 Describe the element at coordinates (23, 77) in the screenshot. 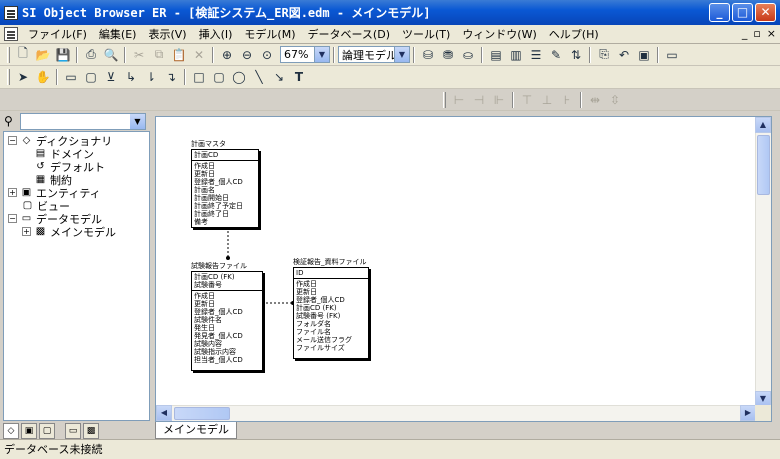

I see `pointer-icon: ➤` at that location.